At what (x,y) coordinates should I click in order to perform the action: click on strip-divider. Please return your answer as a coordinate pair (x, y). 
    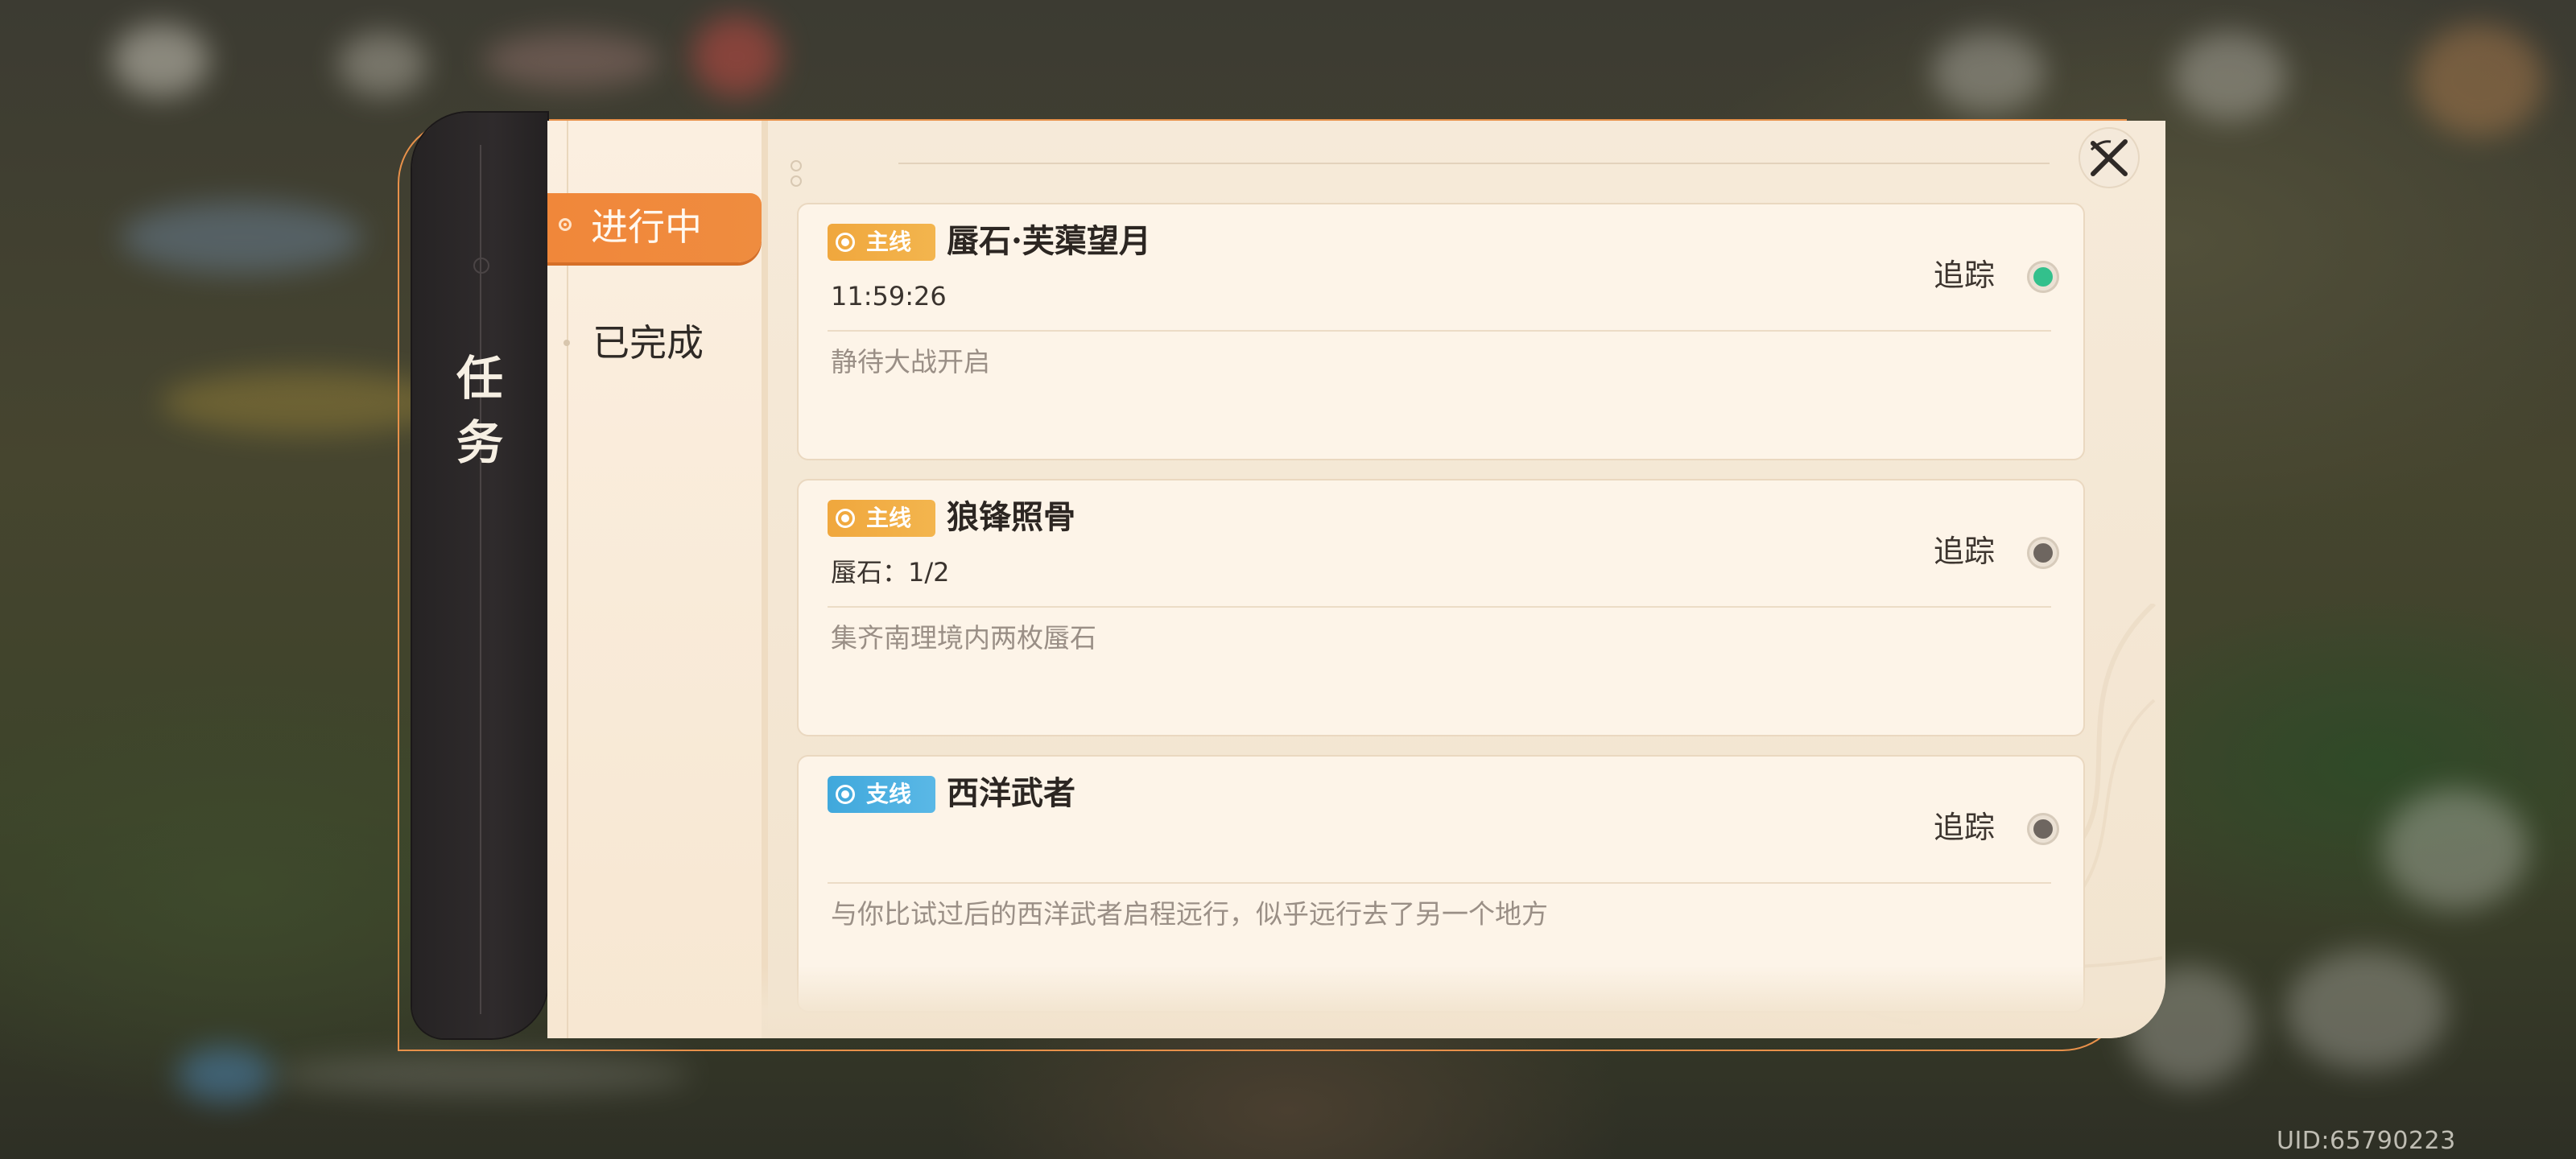
    Looking at the image, I should click on (480, 579).